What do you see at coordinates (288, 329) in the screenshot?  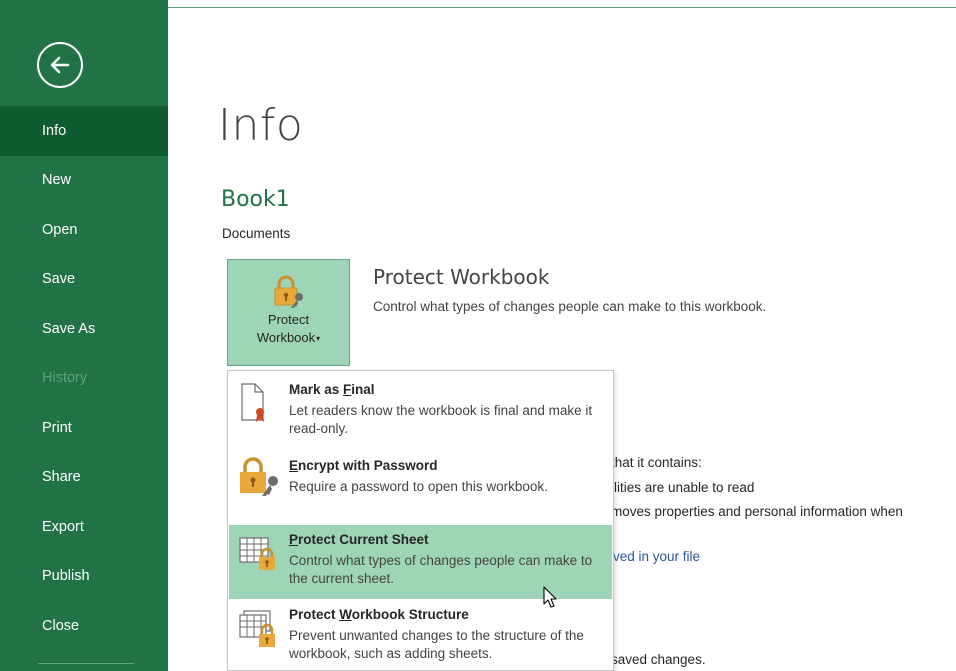 I see `protect-workbook-label: Protect Workbook▾` at bounding box center [288, 329].